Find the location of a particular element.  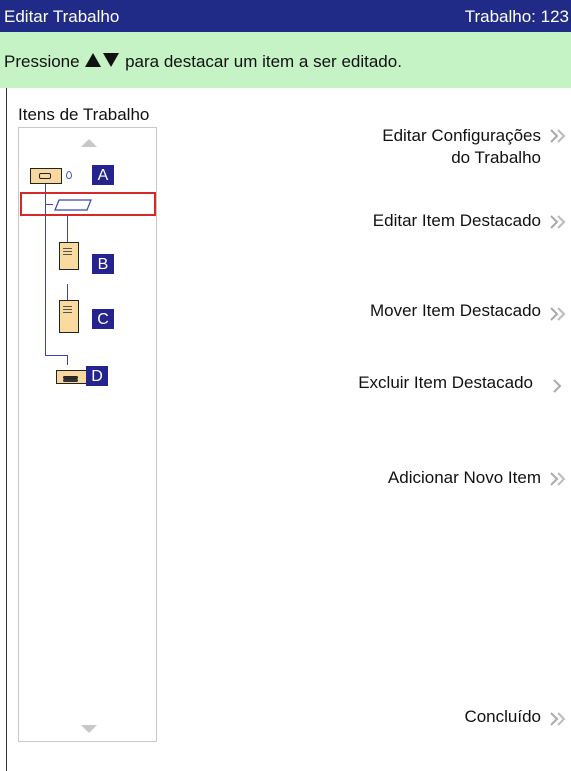

add-item-button: Adicionar Novo Item is located at coordinates (464, 478).